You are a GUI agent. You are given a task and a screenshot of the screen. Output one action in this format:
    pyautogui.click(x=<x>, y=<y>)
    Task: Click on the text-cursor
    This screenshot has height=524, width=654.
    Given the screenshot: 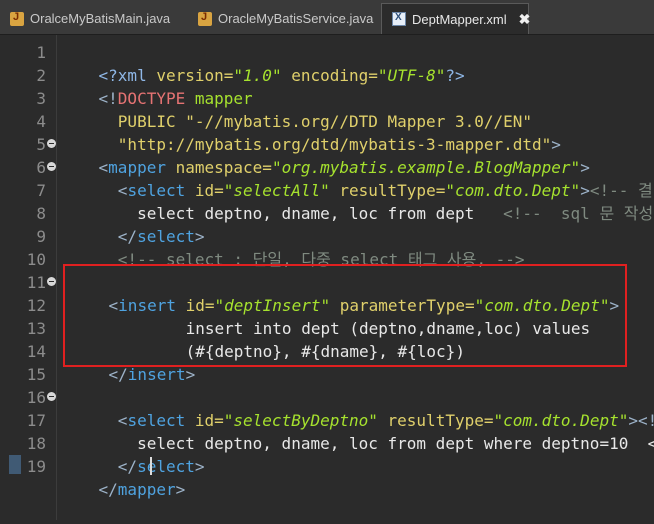 What is the action you would take?
    pyautogui.click(x=151, y=466)
    